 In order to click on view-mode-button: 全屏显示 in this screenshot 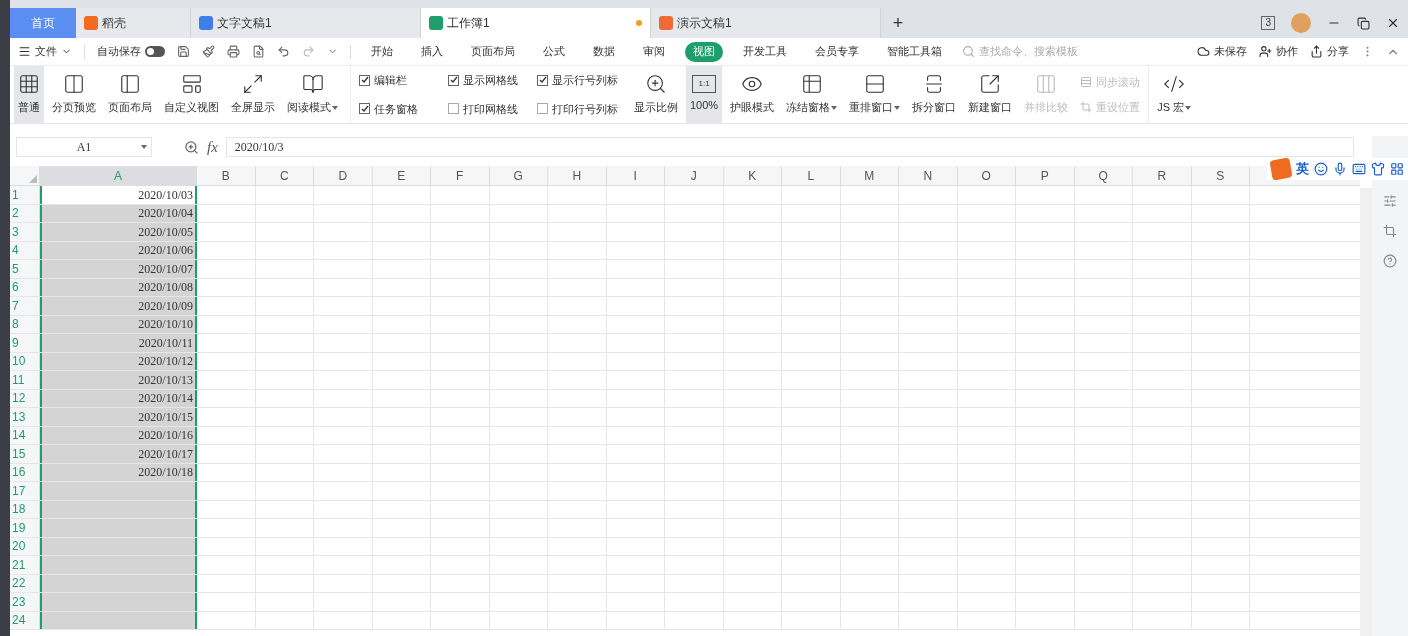, I will do `click(253, 94)`.